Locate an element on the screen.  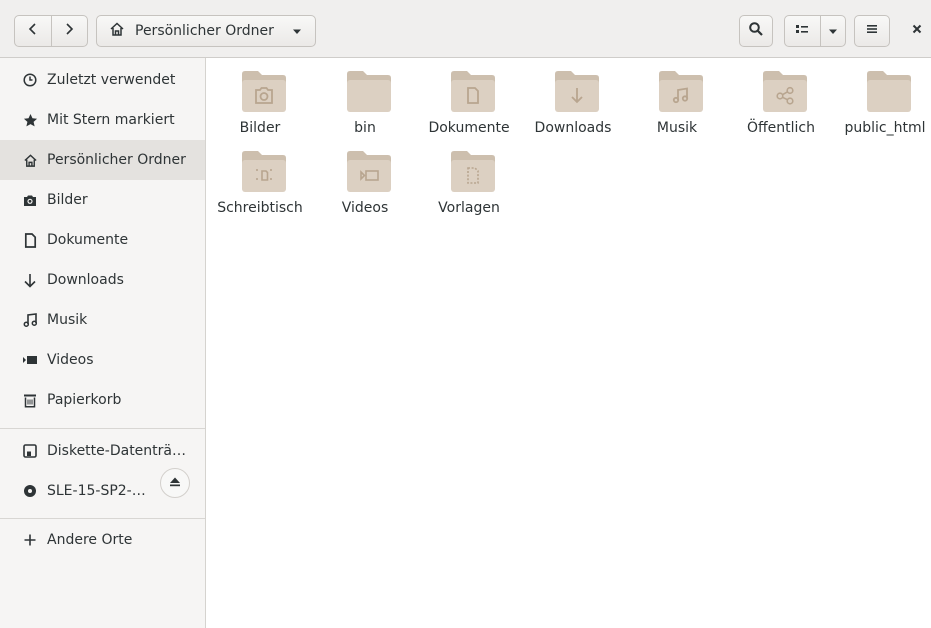
sidebar-item-label: Dokumente is located at coordinates (88, 240).